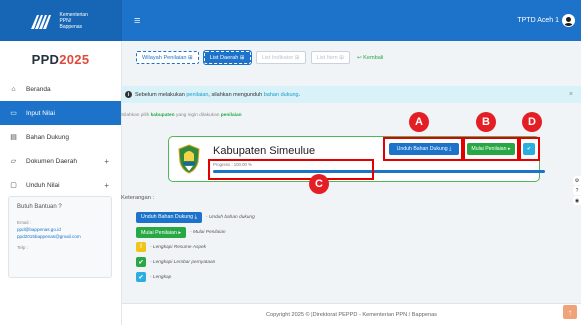  What do you see at coordinates (227, 57) in the screenshot?
I see `tab-list-daerah: List Daerah ⊞` at bounding box center [227, 57].